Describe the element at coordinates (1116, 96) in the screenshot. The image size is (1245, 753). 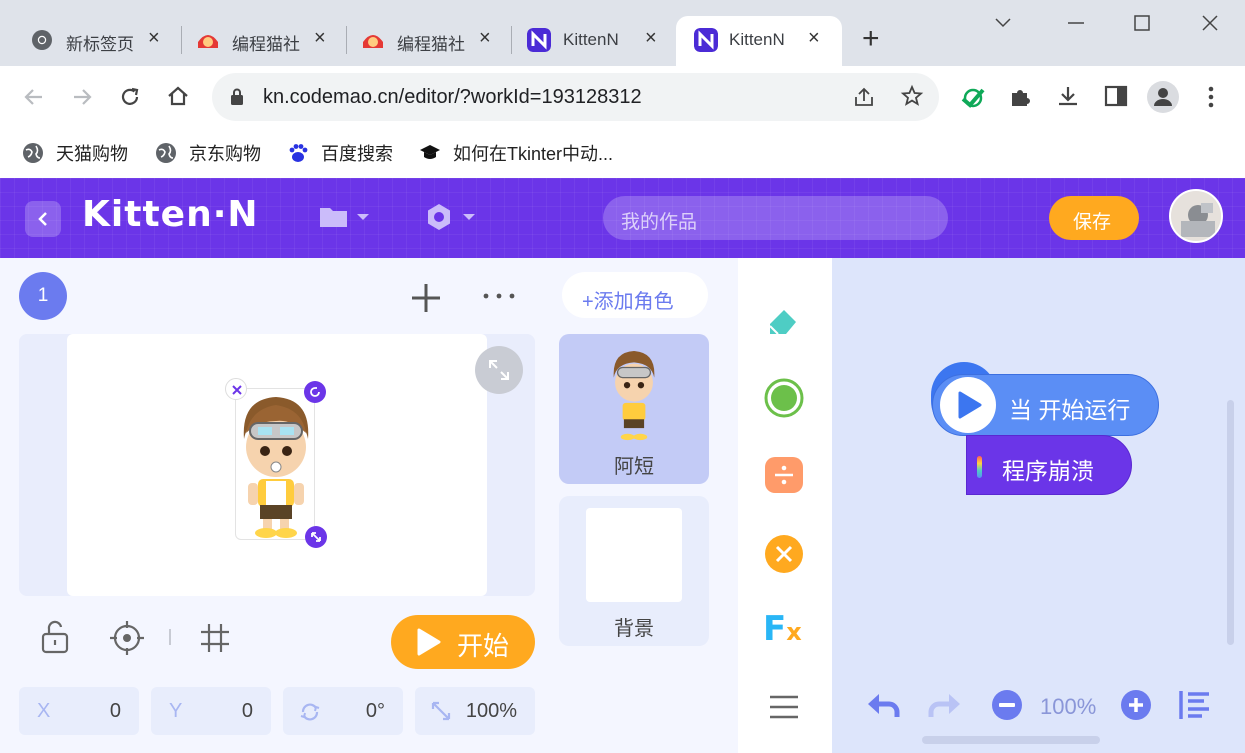
I see `side-panel-icon` at that location.